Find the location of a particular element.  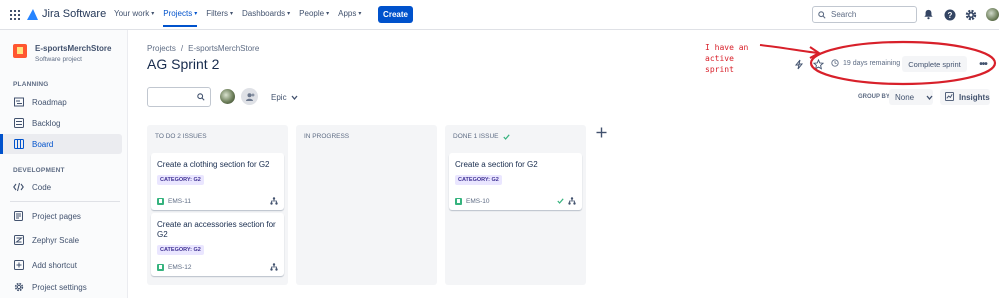

project-name: E-sportsMerchStore is located at coordinates (73, 48).